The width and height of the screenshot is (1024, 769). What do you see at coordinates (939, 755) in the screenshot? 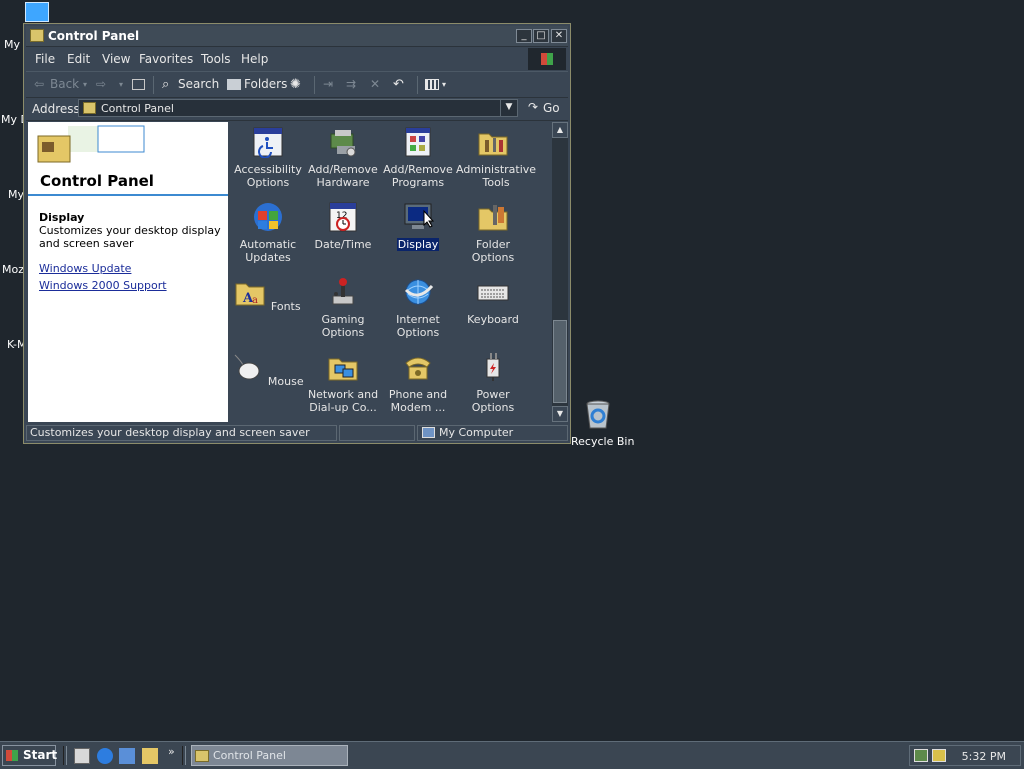
I see `volume-tray-icon` at bounding box center [939, 755].